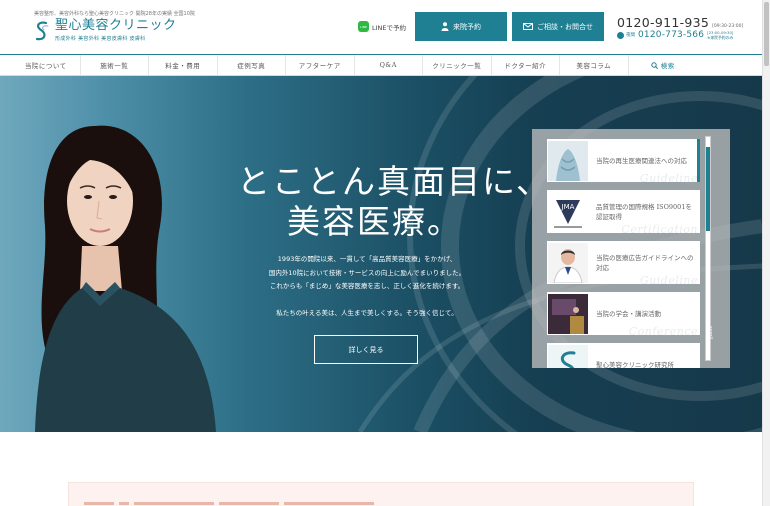 Image resolution: width=770 pixels, height=506 pixels. I want to click on news-card-watermark: Conference, so click(663, 330).